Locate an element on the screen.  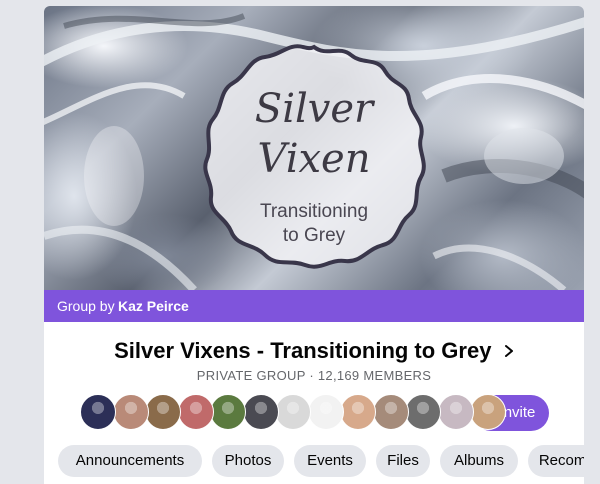
group-owner-banner: Group by Kaz Peirce is located at coordinates (314, 306).